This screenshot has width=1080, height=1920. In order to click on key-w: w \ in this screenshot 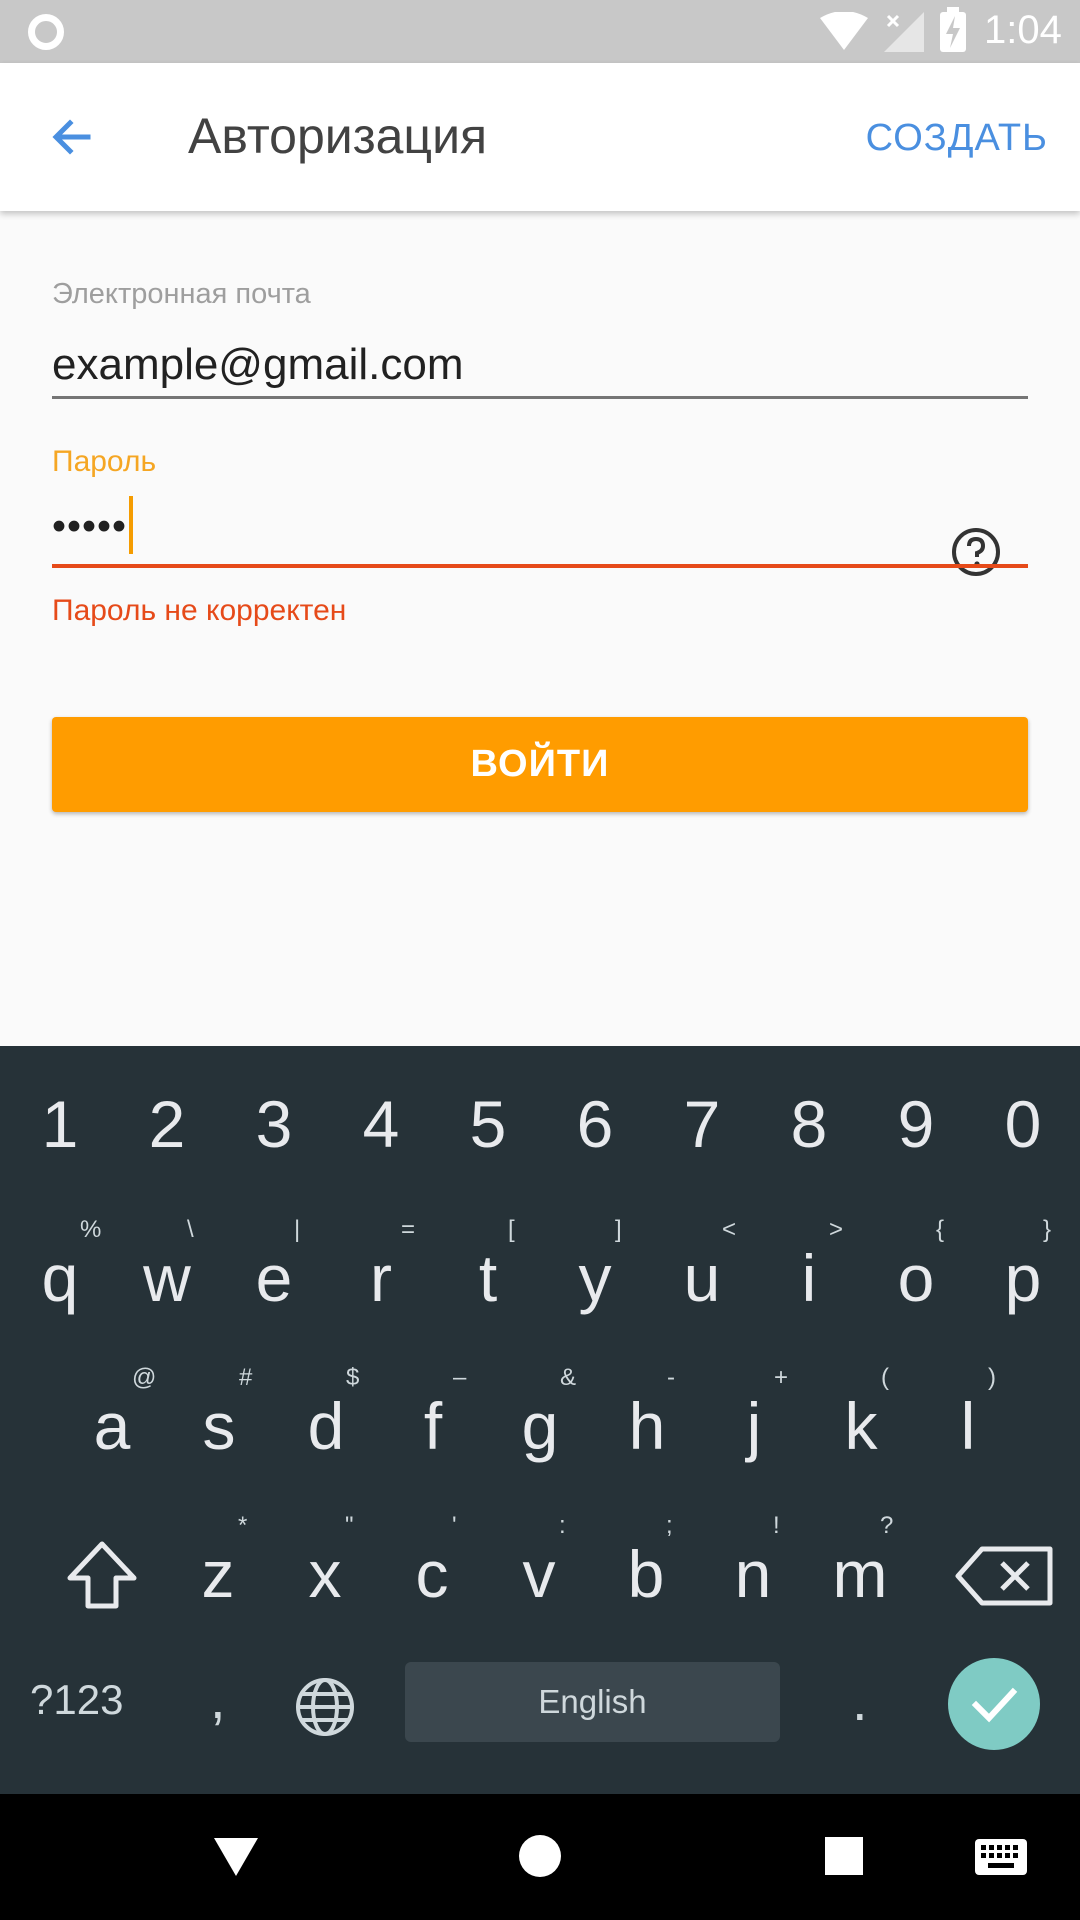, I will do `click(167, 1268)`.